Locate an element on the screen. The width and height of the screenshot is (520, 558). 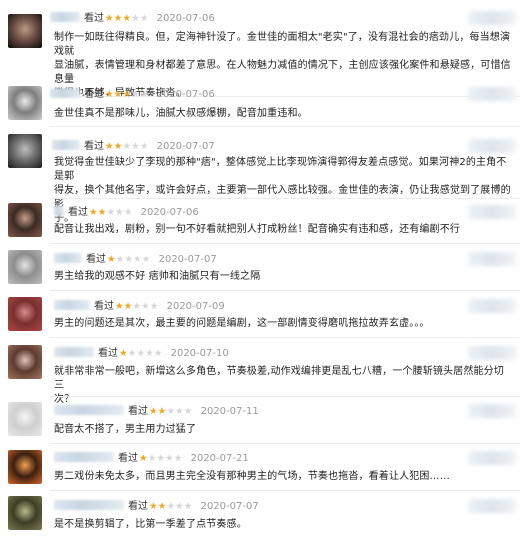
comment-header: 看过★★★★★ 2020-07-06 is located at coordinates (132, 94).